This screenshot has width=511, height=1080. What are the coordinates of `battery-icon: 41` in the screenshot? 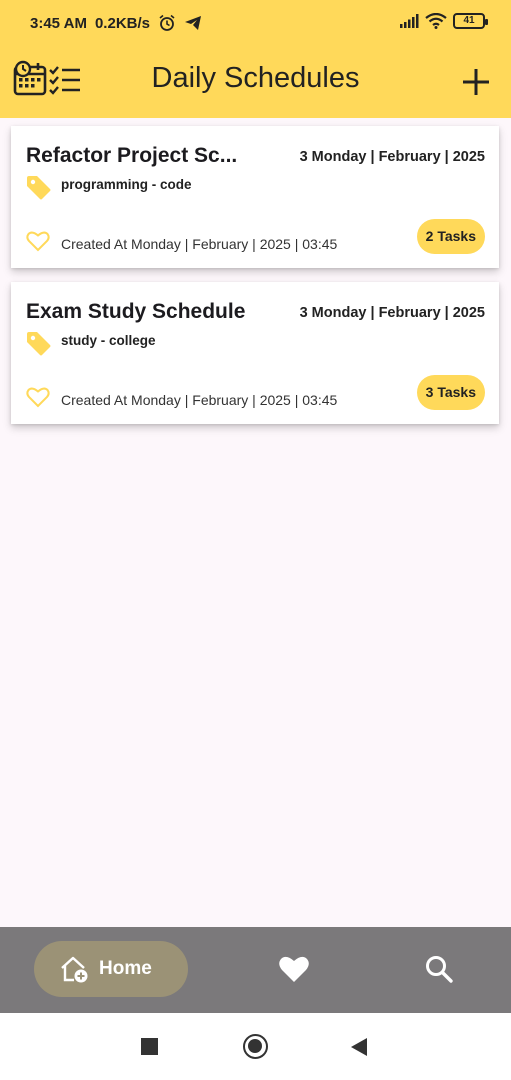 It's located at (470, 21).